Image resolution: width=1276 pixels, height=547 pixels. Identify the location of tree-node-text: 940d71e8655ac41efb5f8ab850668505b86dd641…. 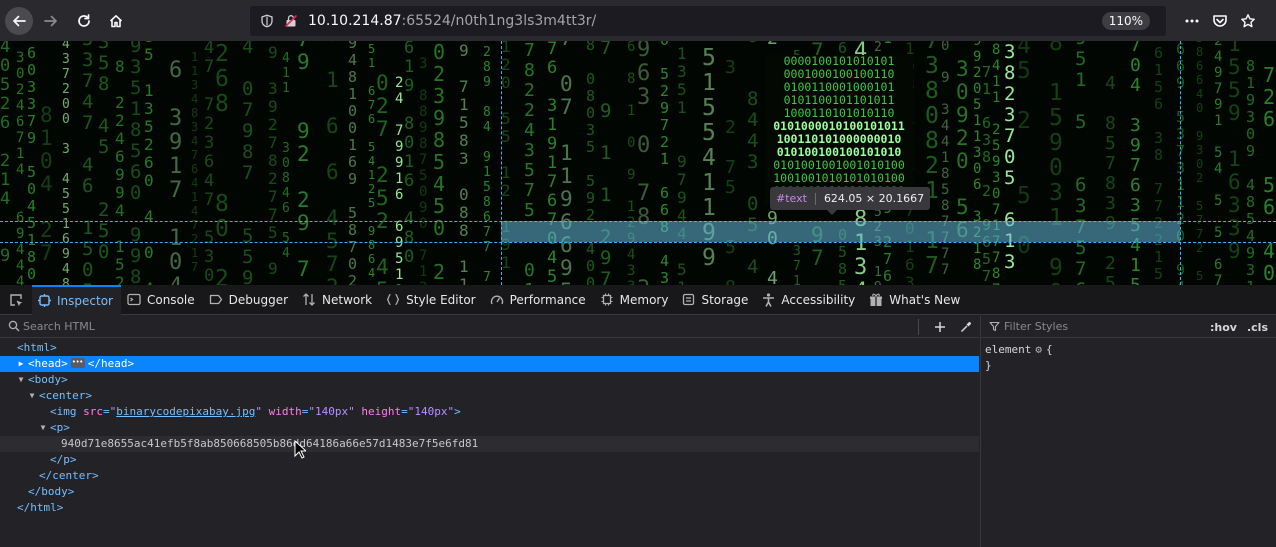
(489, 444).